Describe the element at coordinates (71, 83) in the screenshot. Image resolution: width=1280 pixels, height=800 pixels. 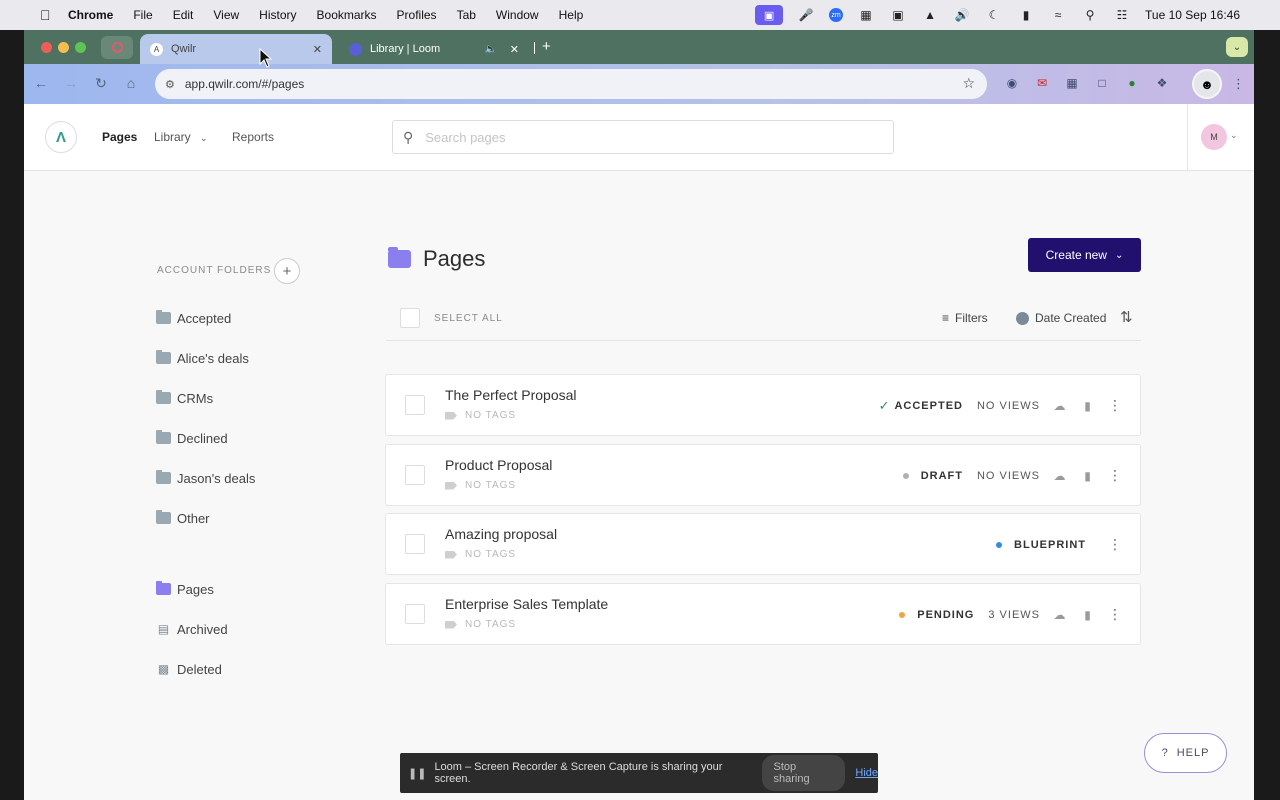
I see `forward-icon: →` at that location.